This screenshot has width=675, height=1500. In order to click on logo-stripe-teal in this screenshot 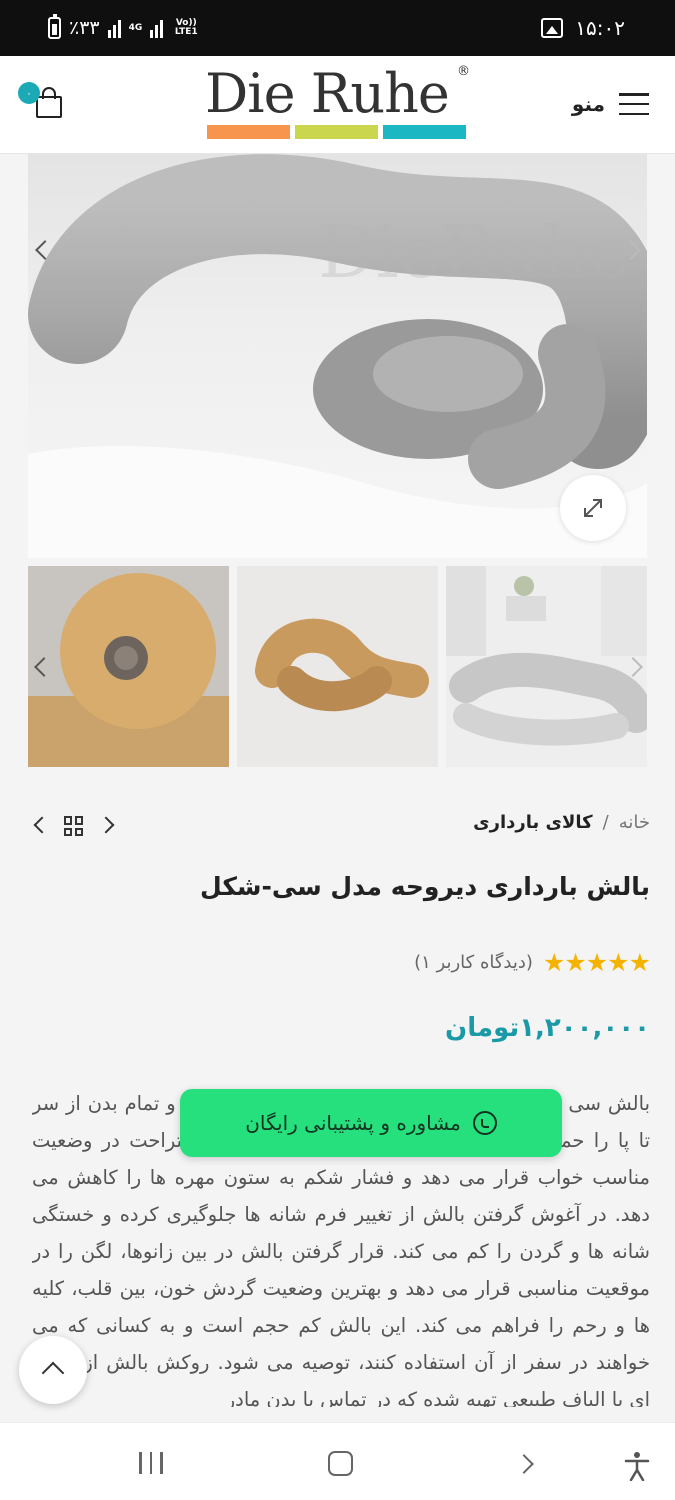, I will do `click(424, 132)`.